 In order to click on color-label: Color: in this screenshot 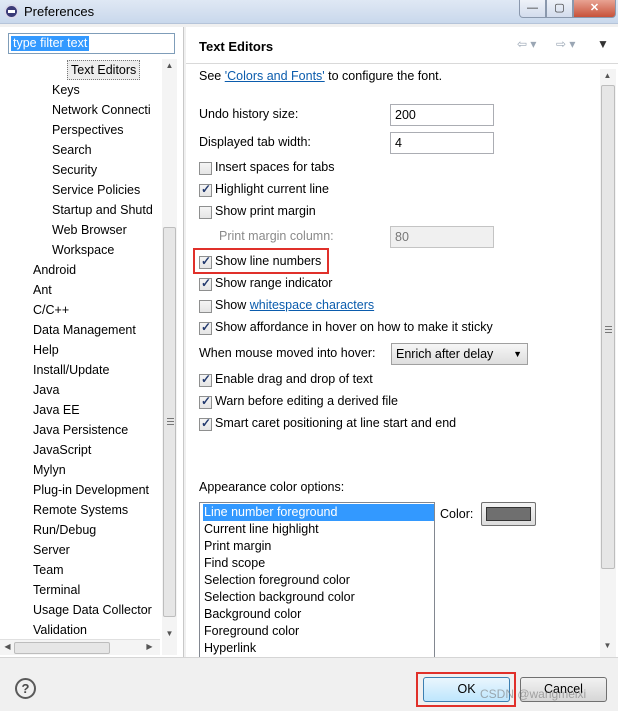, I will do `click(457, 514)`.